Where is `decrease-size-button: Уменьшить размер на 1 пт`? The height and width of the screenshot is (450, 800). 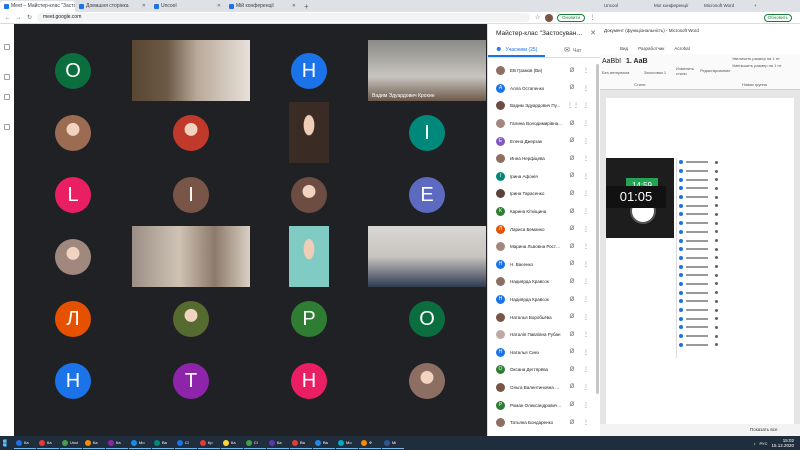 decrease-size-button: Уменьшить размер на 1 пт is located at coordinates (757, 65).